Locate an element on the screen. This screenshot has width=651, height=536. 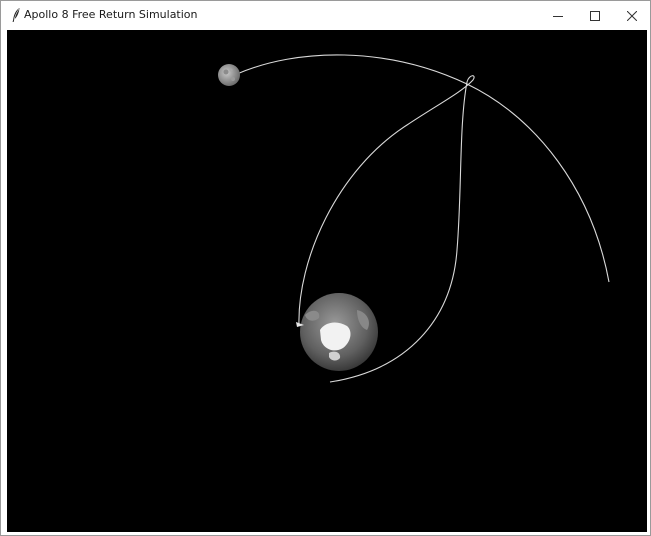
title-bar: Apollo 8 Free Return Simulation is located at coordinates (325, 15).